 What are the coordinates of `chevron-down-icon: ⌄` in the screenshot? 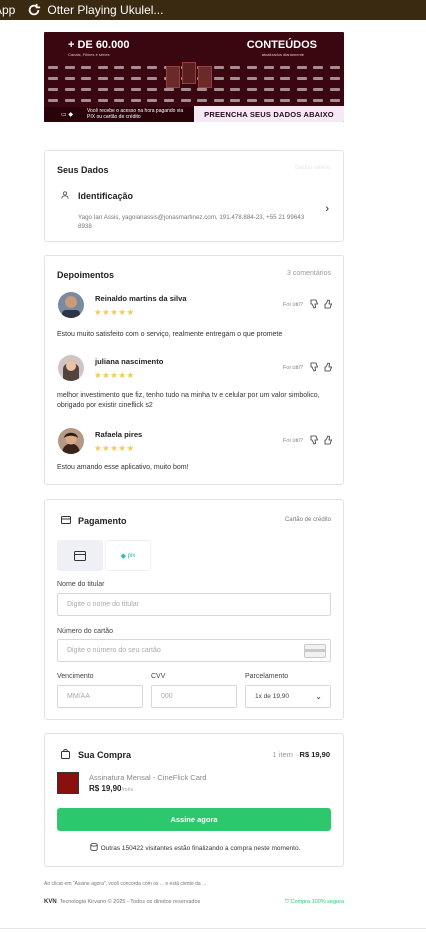 It's located at (318, 696).